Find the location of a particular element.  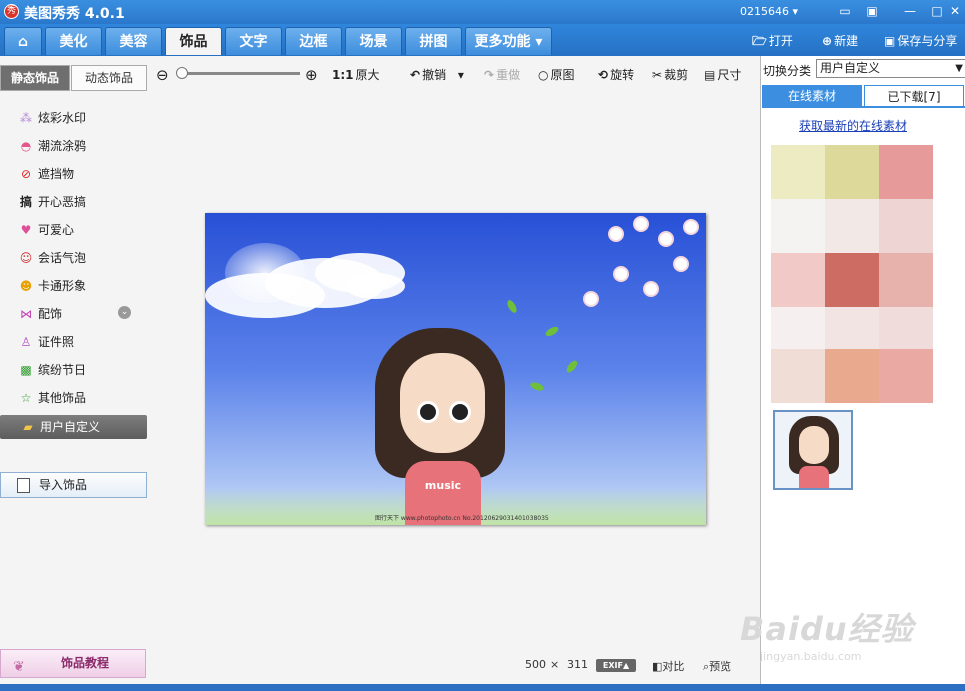

sidebar-item-user-custom: ▰ 用户自定义 is located at coordinates (73, 427).